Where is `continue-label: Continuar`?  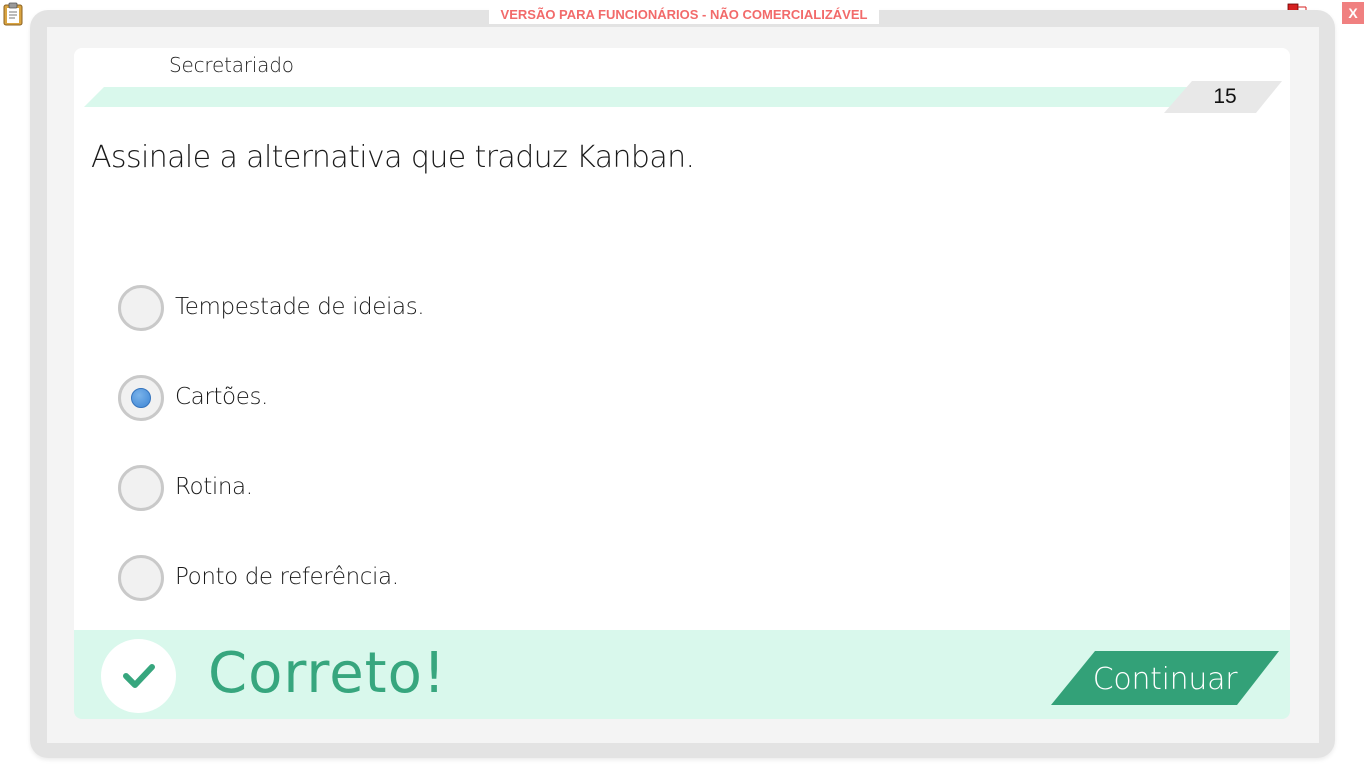
continue-label: Continuar is located at coordinates (1165, 679).